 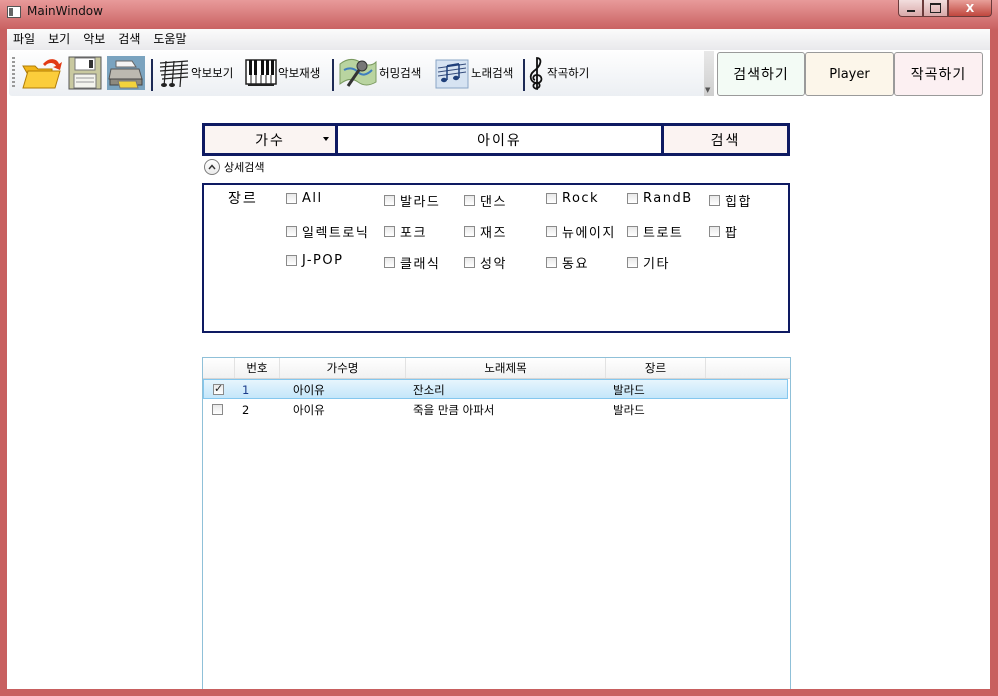 What do you see at coordinates (732, 233) in the screenshot?
I see `genre-option-label: 팝` at bounding box center [732, 233].